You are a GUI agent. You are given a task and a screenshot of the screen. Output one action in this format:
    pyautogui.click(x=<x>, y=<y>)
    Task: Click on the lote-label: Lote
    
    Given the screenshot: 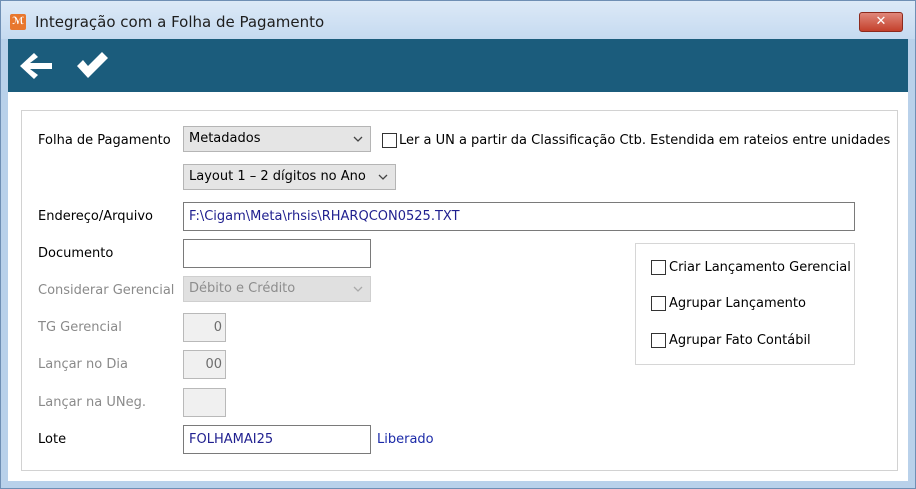 What is the action you would take?
    pyautogui.click(x=52, y=439)
    